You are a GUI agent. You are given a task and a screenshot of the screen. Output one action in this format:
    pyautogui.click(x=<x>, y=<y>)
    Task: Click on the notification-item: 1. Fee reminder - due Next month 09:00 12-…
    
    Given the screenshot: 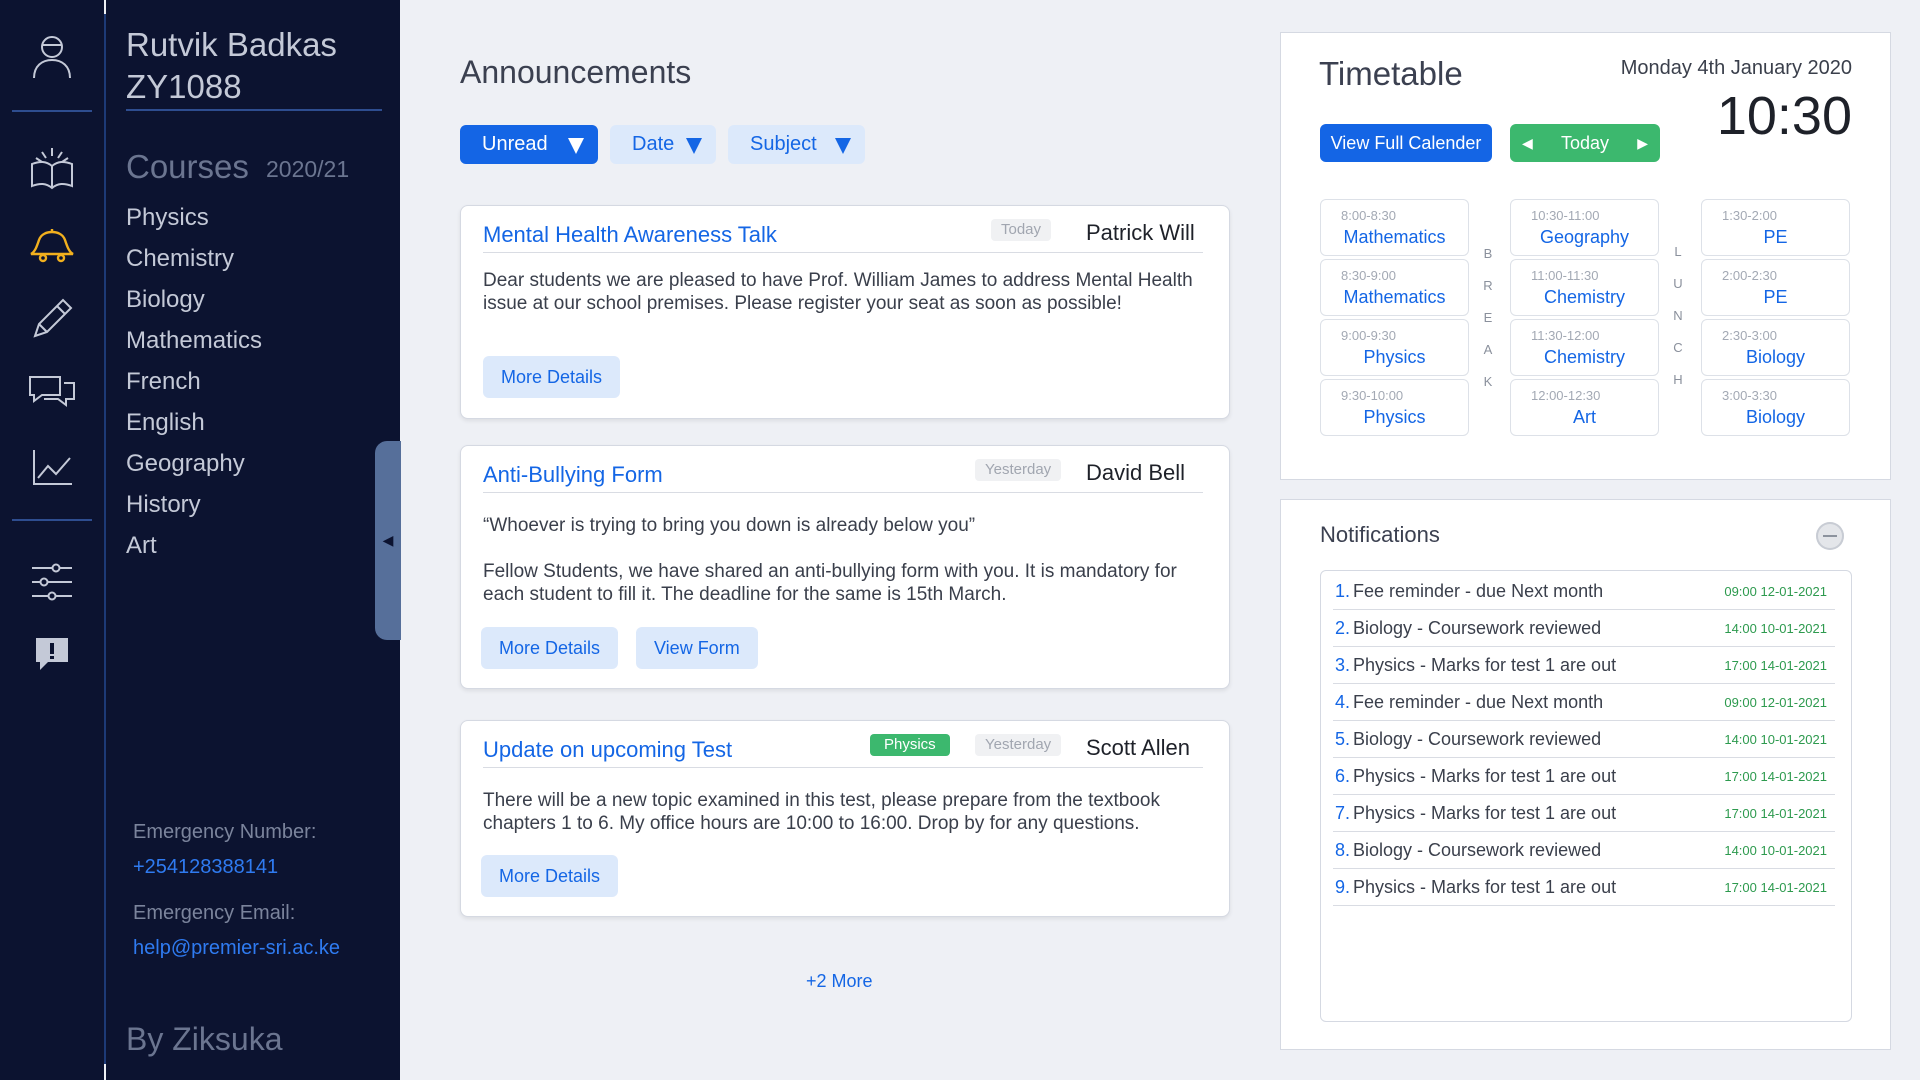 What is the action you would take?
    pyautogui.click(x=1584, y=591)
    